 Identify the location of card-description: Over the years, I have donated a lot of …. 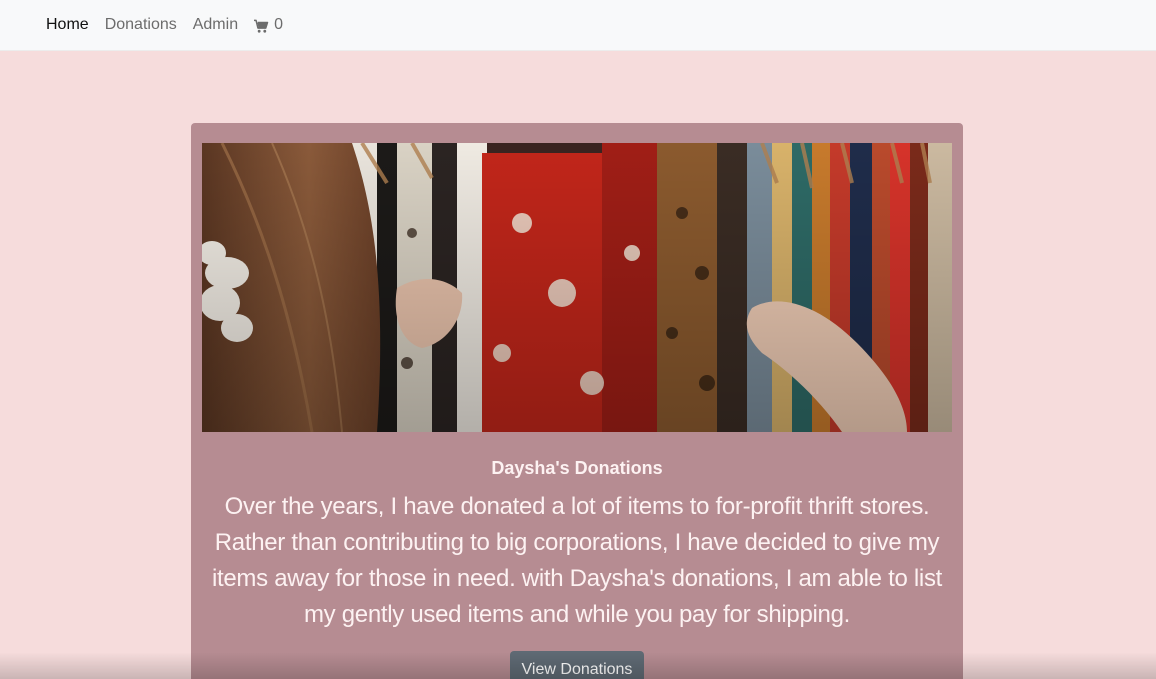
(577, 560).